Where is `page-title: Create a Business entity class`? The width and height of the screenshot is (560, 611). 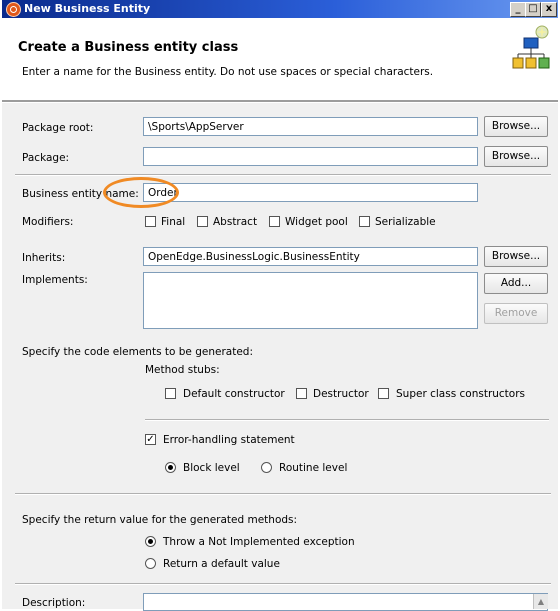
page-title: Create a Business entity class is located at coordinates (128, 47).